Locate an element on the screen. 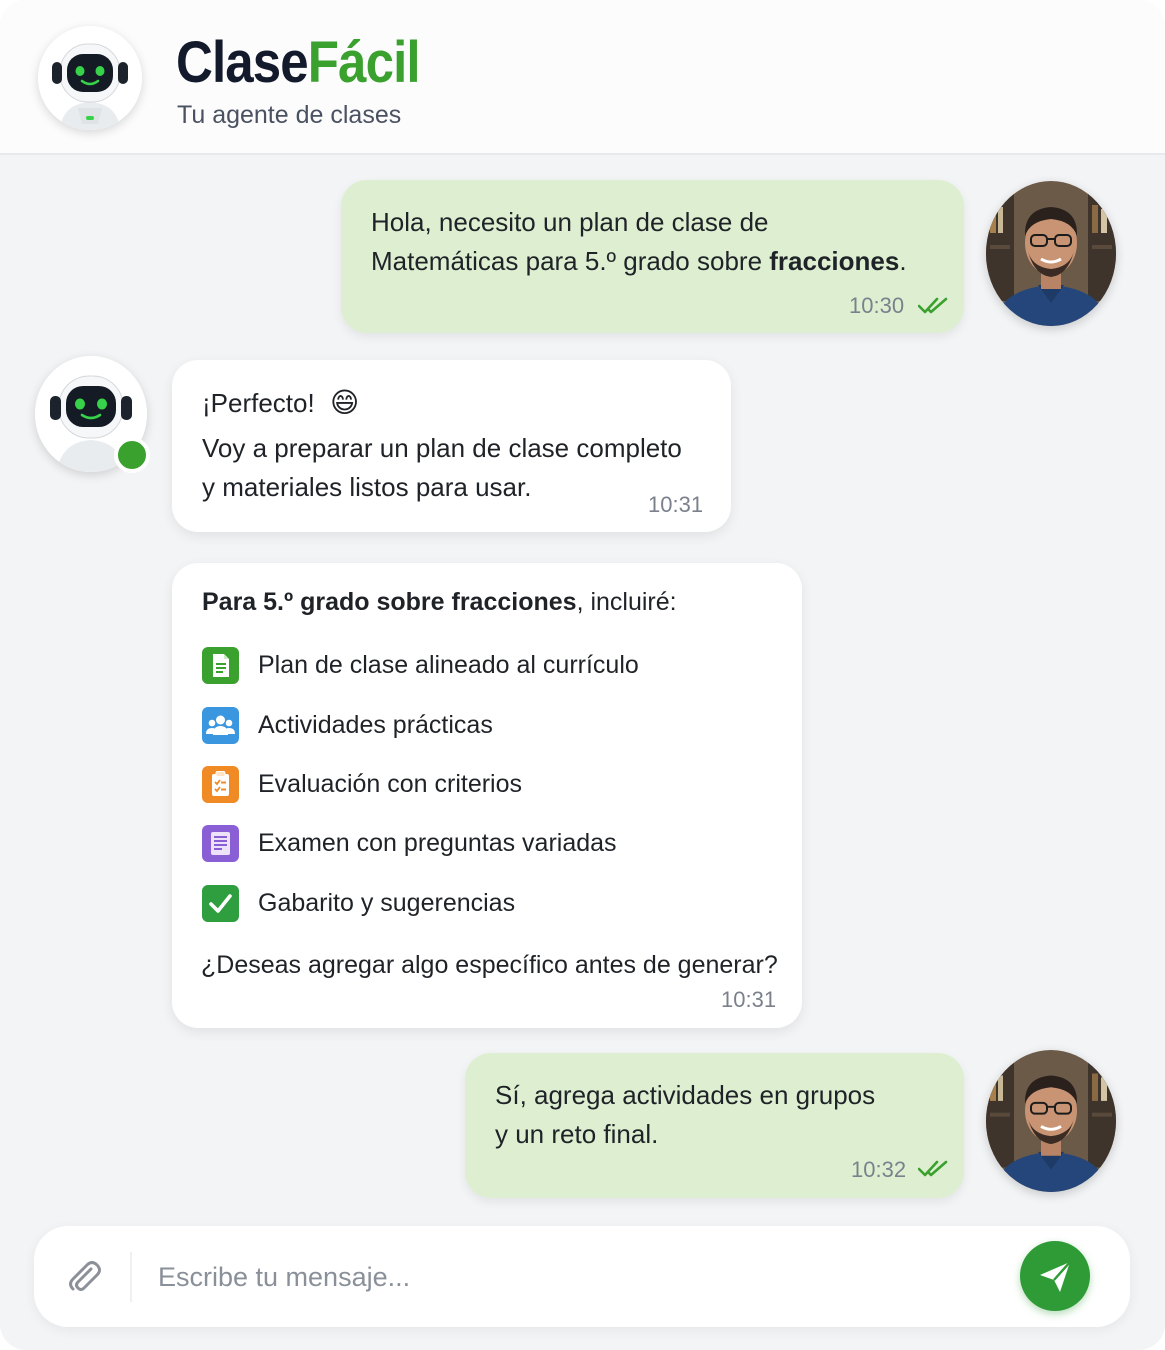 The width and height of the screenshot is (1165, 1350). composer-divider is located at coordinates (131, 1277).